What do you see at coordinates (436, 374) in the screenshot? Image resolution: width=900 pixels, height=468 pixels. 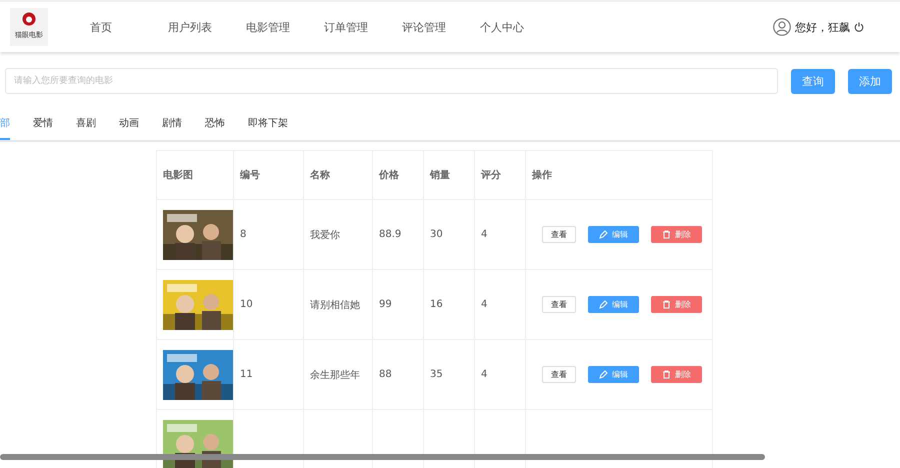 I see `table-cell: 35` at bounding box center [436, 374].